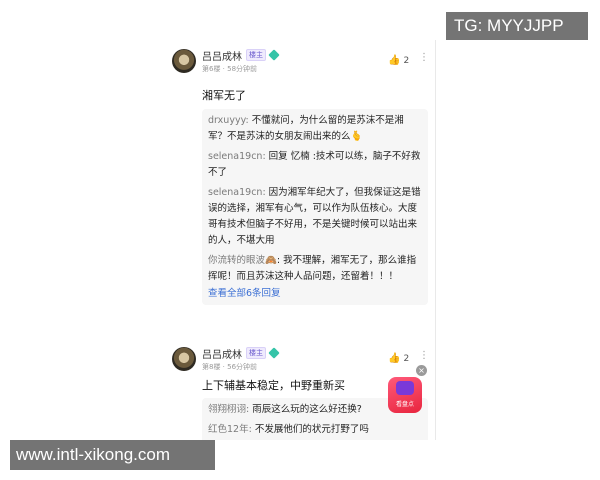  I want to click on reply-text: 雨辰这么玩的这么好还换?, so click(305, 409).